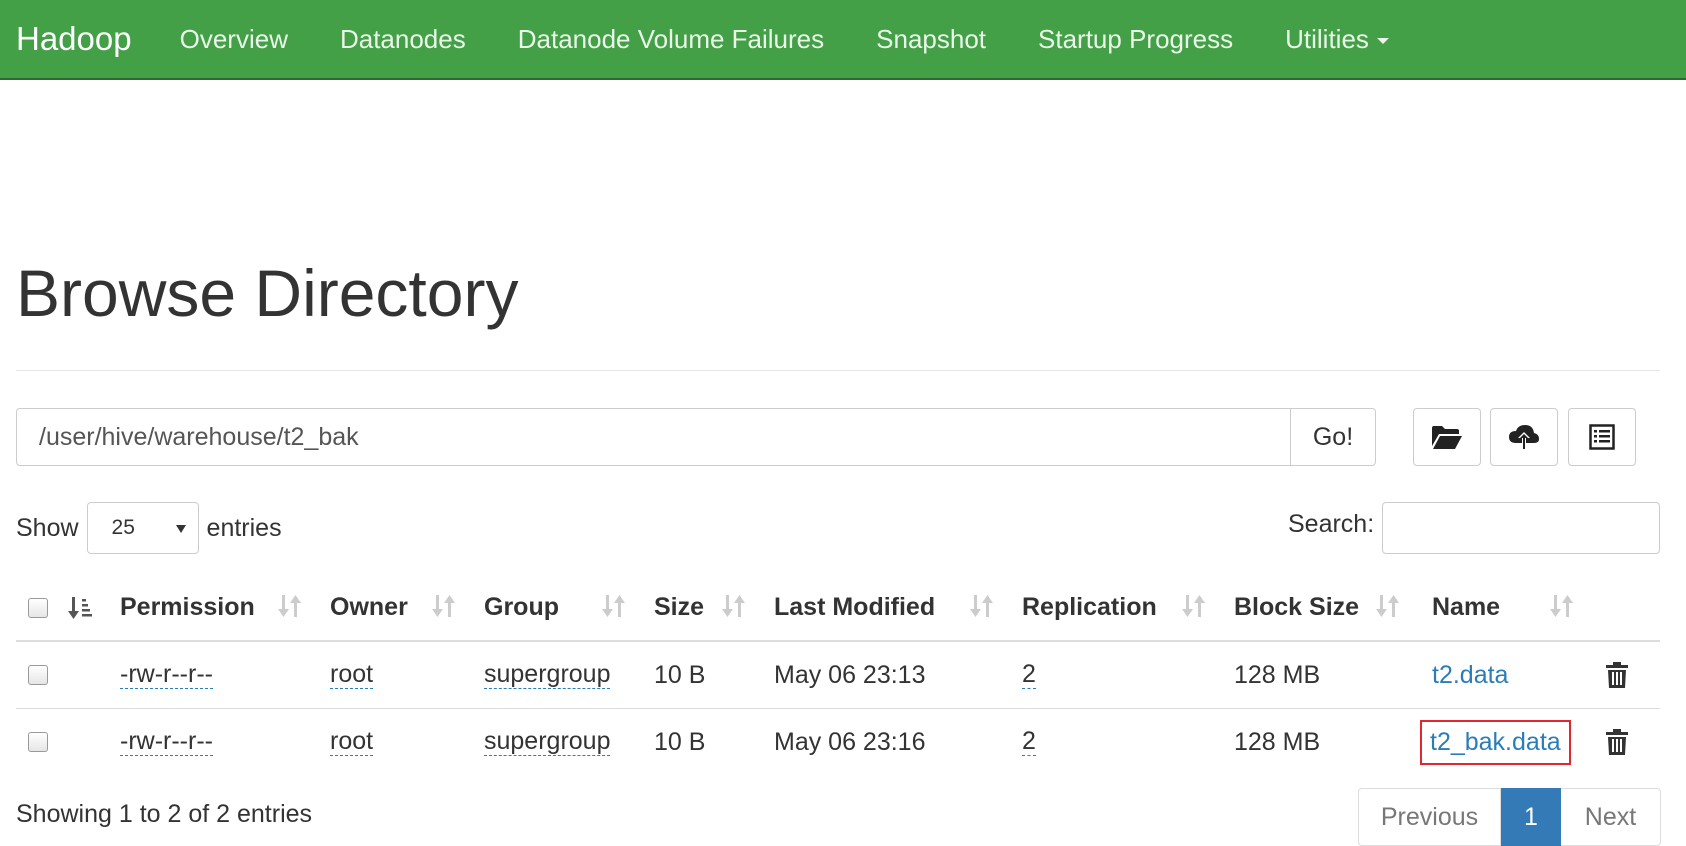 The image size is (1686, 846). I want to click on pagination: Previous 1 Next, so click(1509, 817).